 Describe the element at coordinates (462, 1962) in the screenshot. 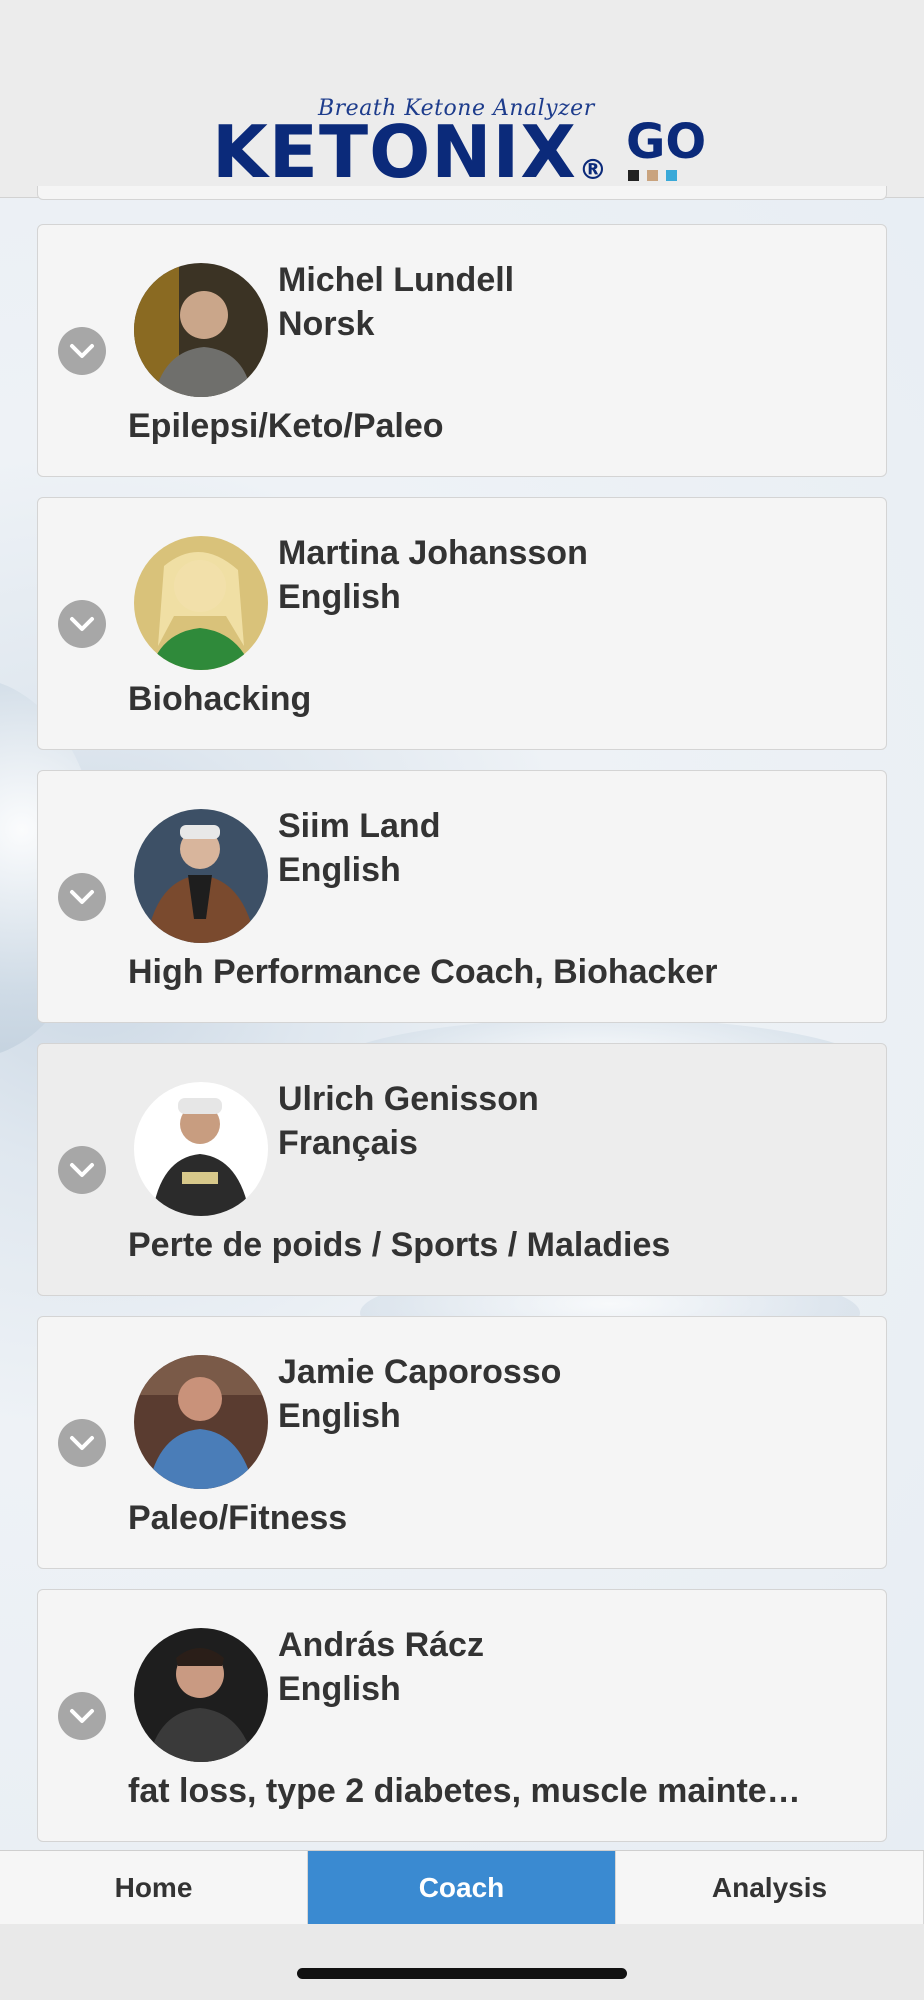

I see `home-indicator-area` at that location.